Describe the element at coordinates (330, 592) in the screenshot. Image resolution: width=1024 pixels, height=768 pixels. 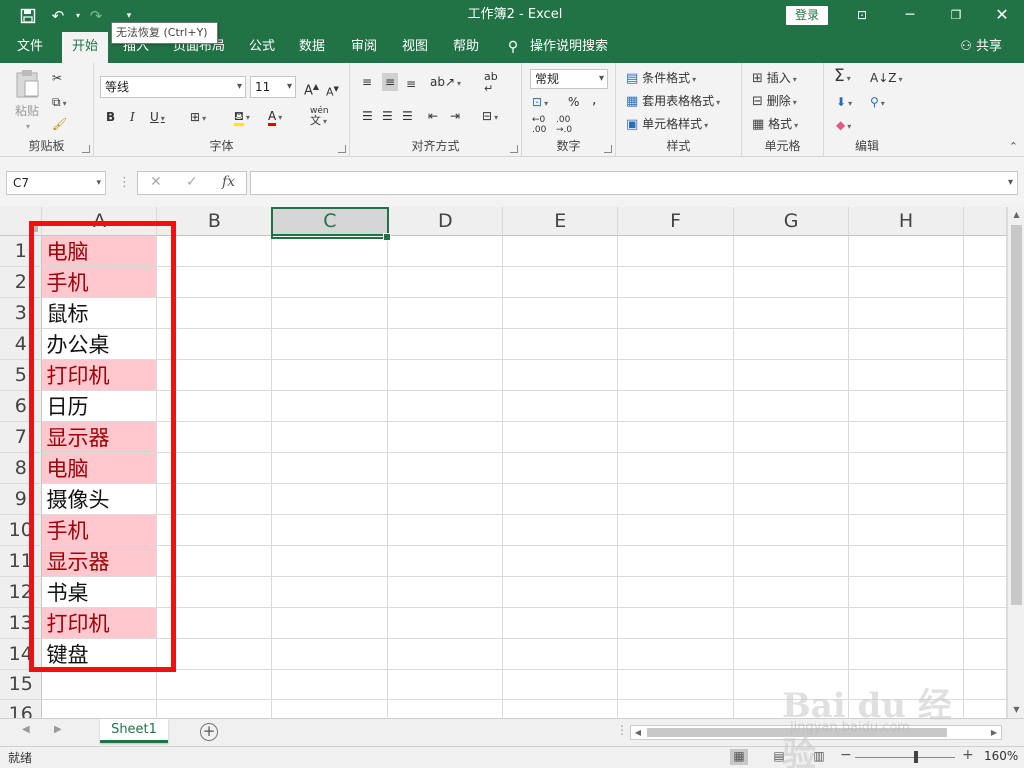
I see `cell-c12` at that location.